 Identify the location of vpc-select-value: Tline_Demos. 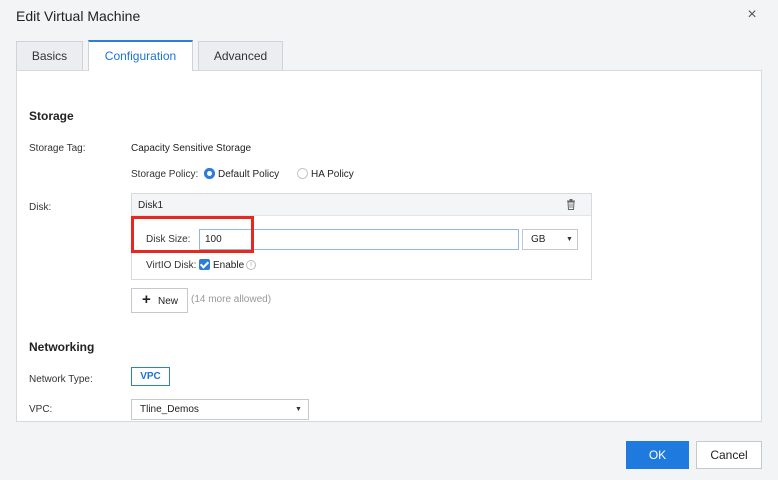
(169, 409).